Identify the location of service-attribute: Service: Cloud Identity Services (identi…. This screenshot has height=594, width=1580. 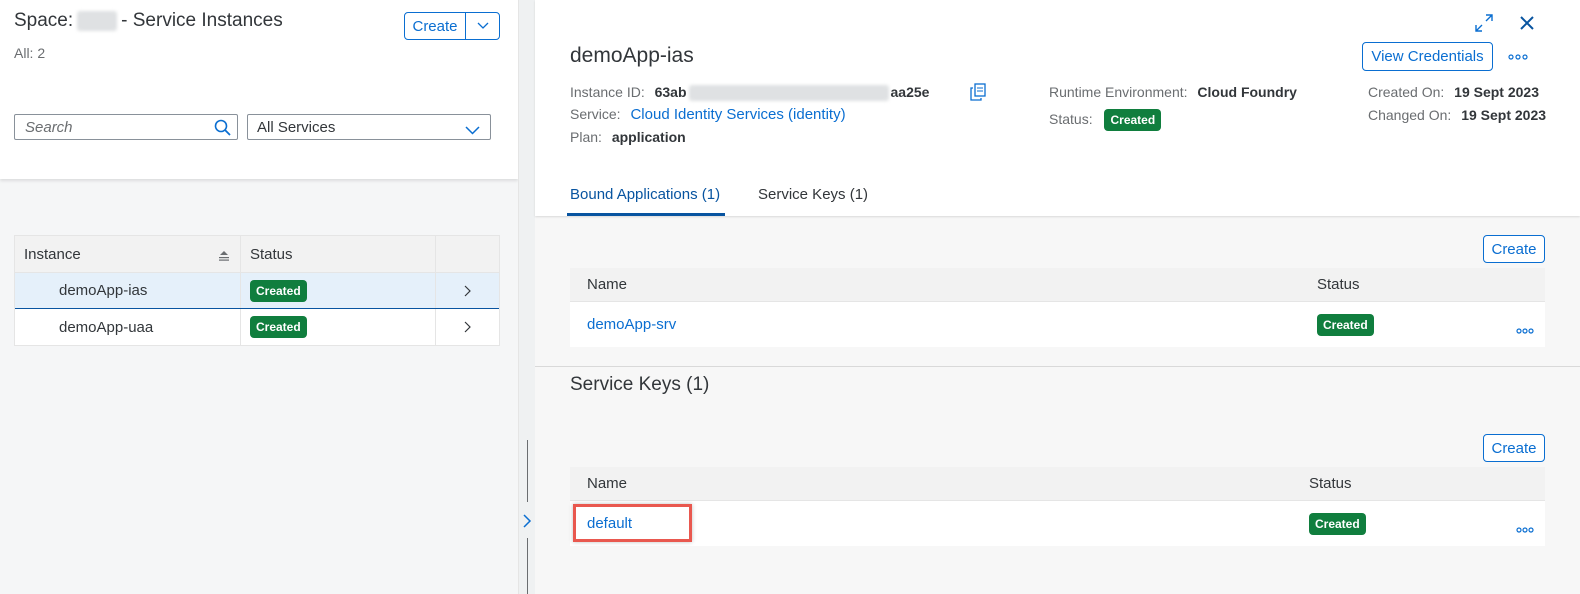
(708, 114).